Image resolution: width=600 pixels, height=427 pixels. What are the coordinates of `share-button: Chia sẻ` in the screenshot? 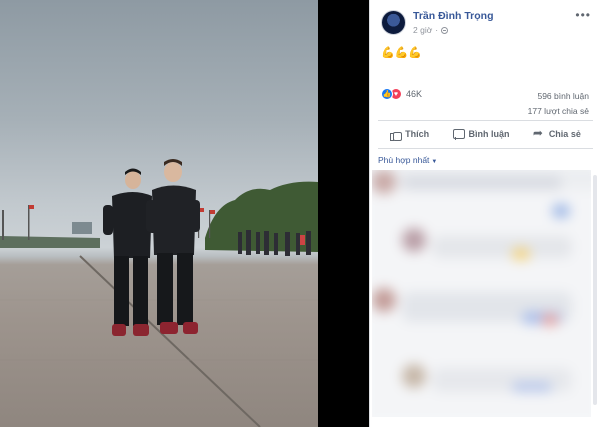 It's located at (557, 133).